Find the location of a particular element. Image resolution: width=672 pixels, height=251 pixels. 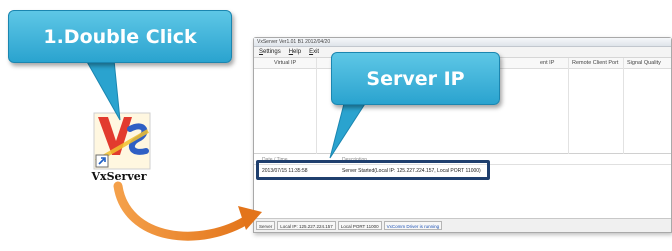

callout-tail-double-click is located at coordinates (103, 90).